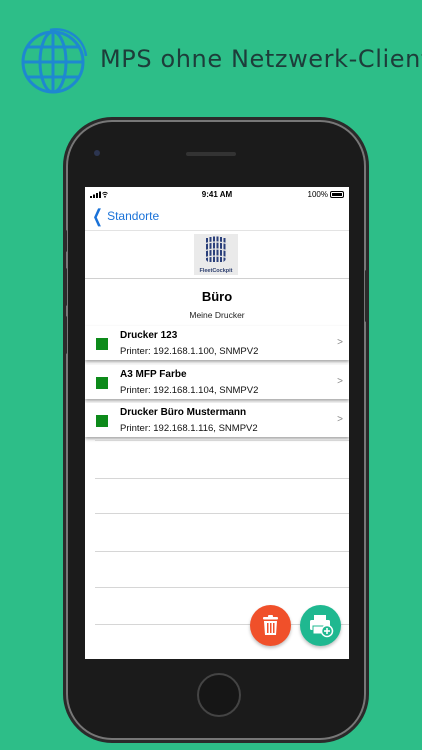  Describe the element at coordinates (211, 154) in the screenshot. I see `earpiece-speaker` at that location.